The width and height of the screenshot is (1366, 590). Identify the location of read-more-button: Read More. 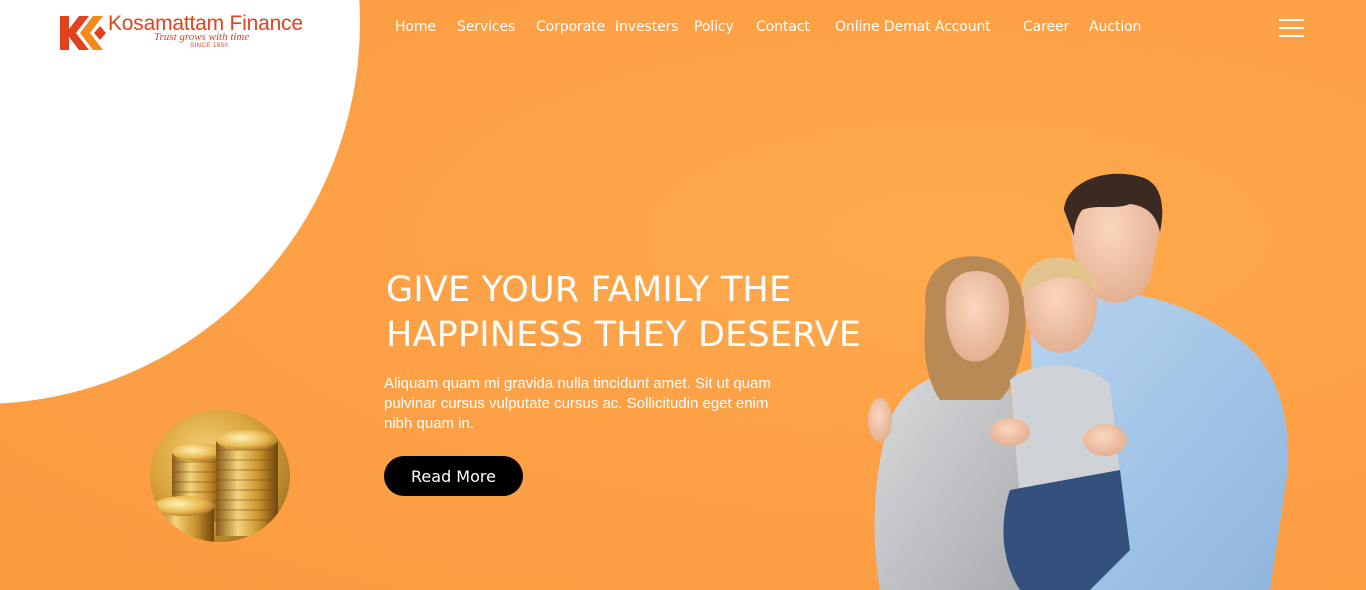
(453, 476).